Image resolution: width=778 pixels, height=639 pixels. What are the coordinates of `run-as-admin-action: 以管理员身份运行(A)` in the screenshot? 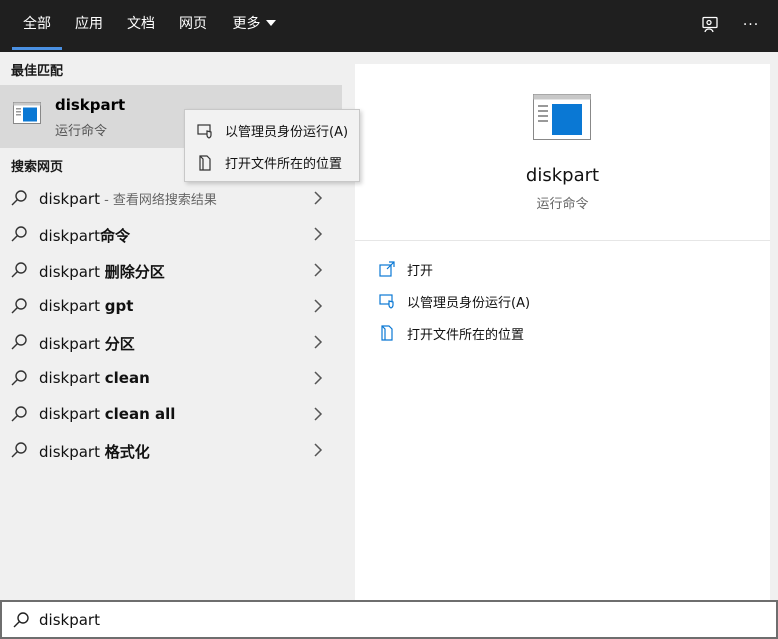 It's located at (562, 302).